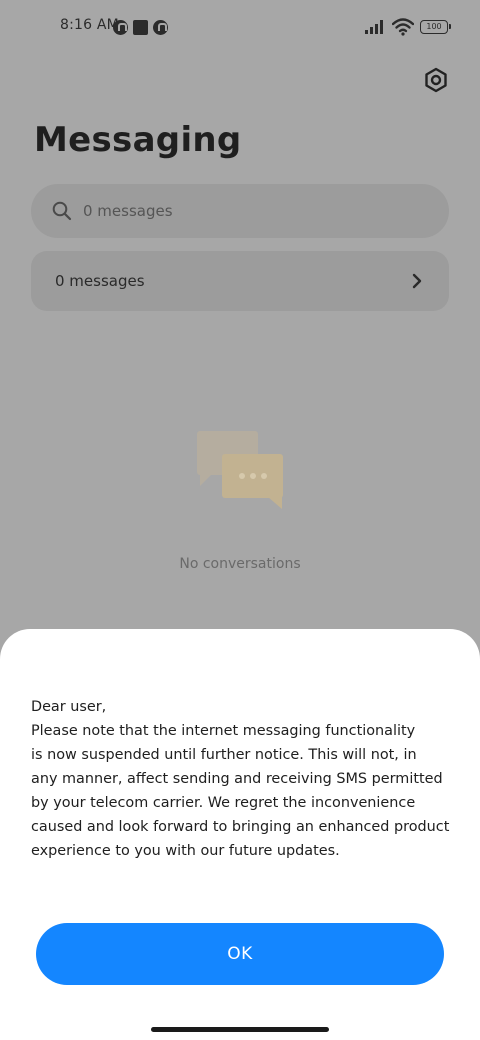 Image resolution: width=480 pixels, height=1040 pixels. I want to click on gear-icon, so click(436, 80).